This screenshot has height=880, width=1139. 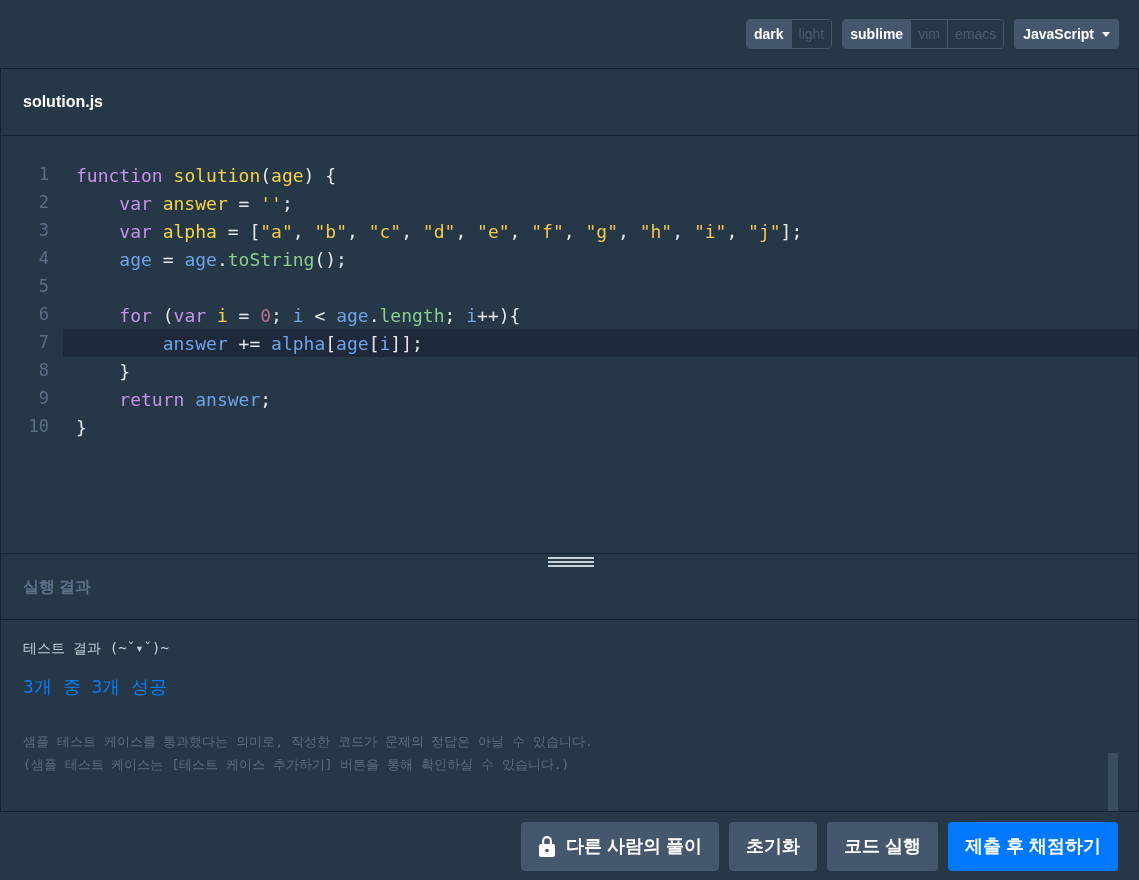 I want to click on action-button: 제출 후 채점하기, so click(x=1033, y=846).